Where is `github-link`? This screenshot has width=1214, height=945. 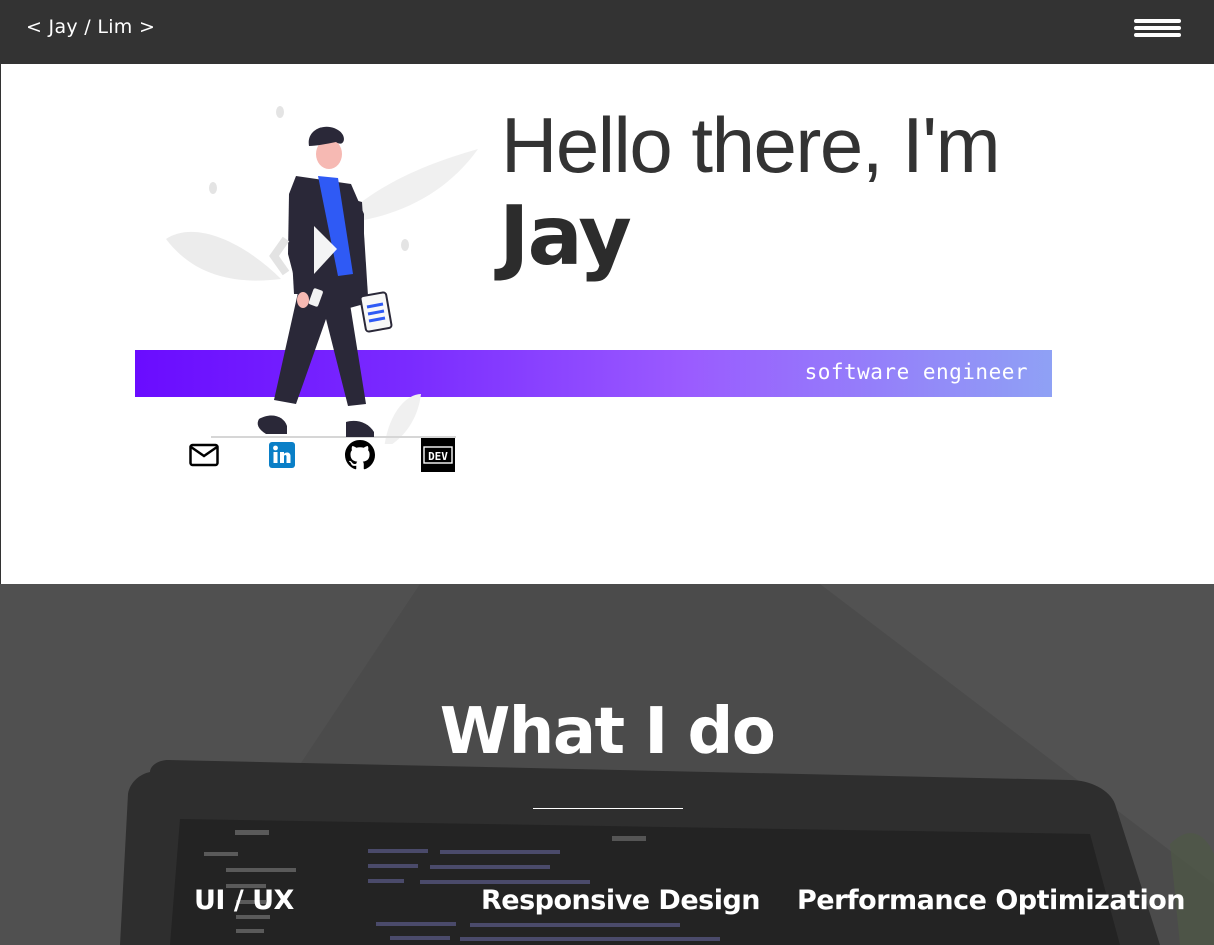
github-link is located at coordinates (360, 455).